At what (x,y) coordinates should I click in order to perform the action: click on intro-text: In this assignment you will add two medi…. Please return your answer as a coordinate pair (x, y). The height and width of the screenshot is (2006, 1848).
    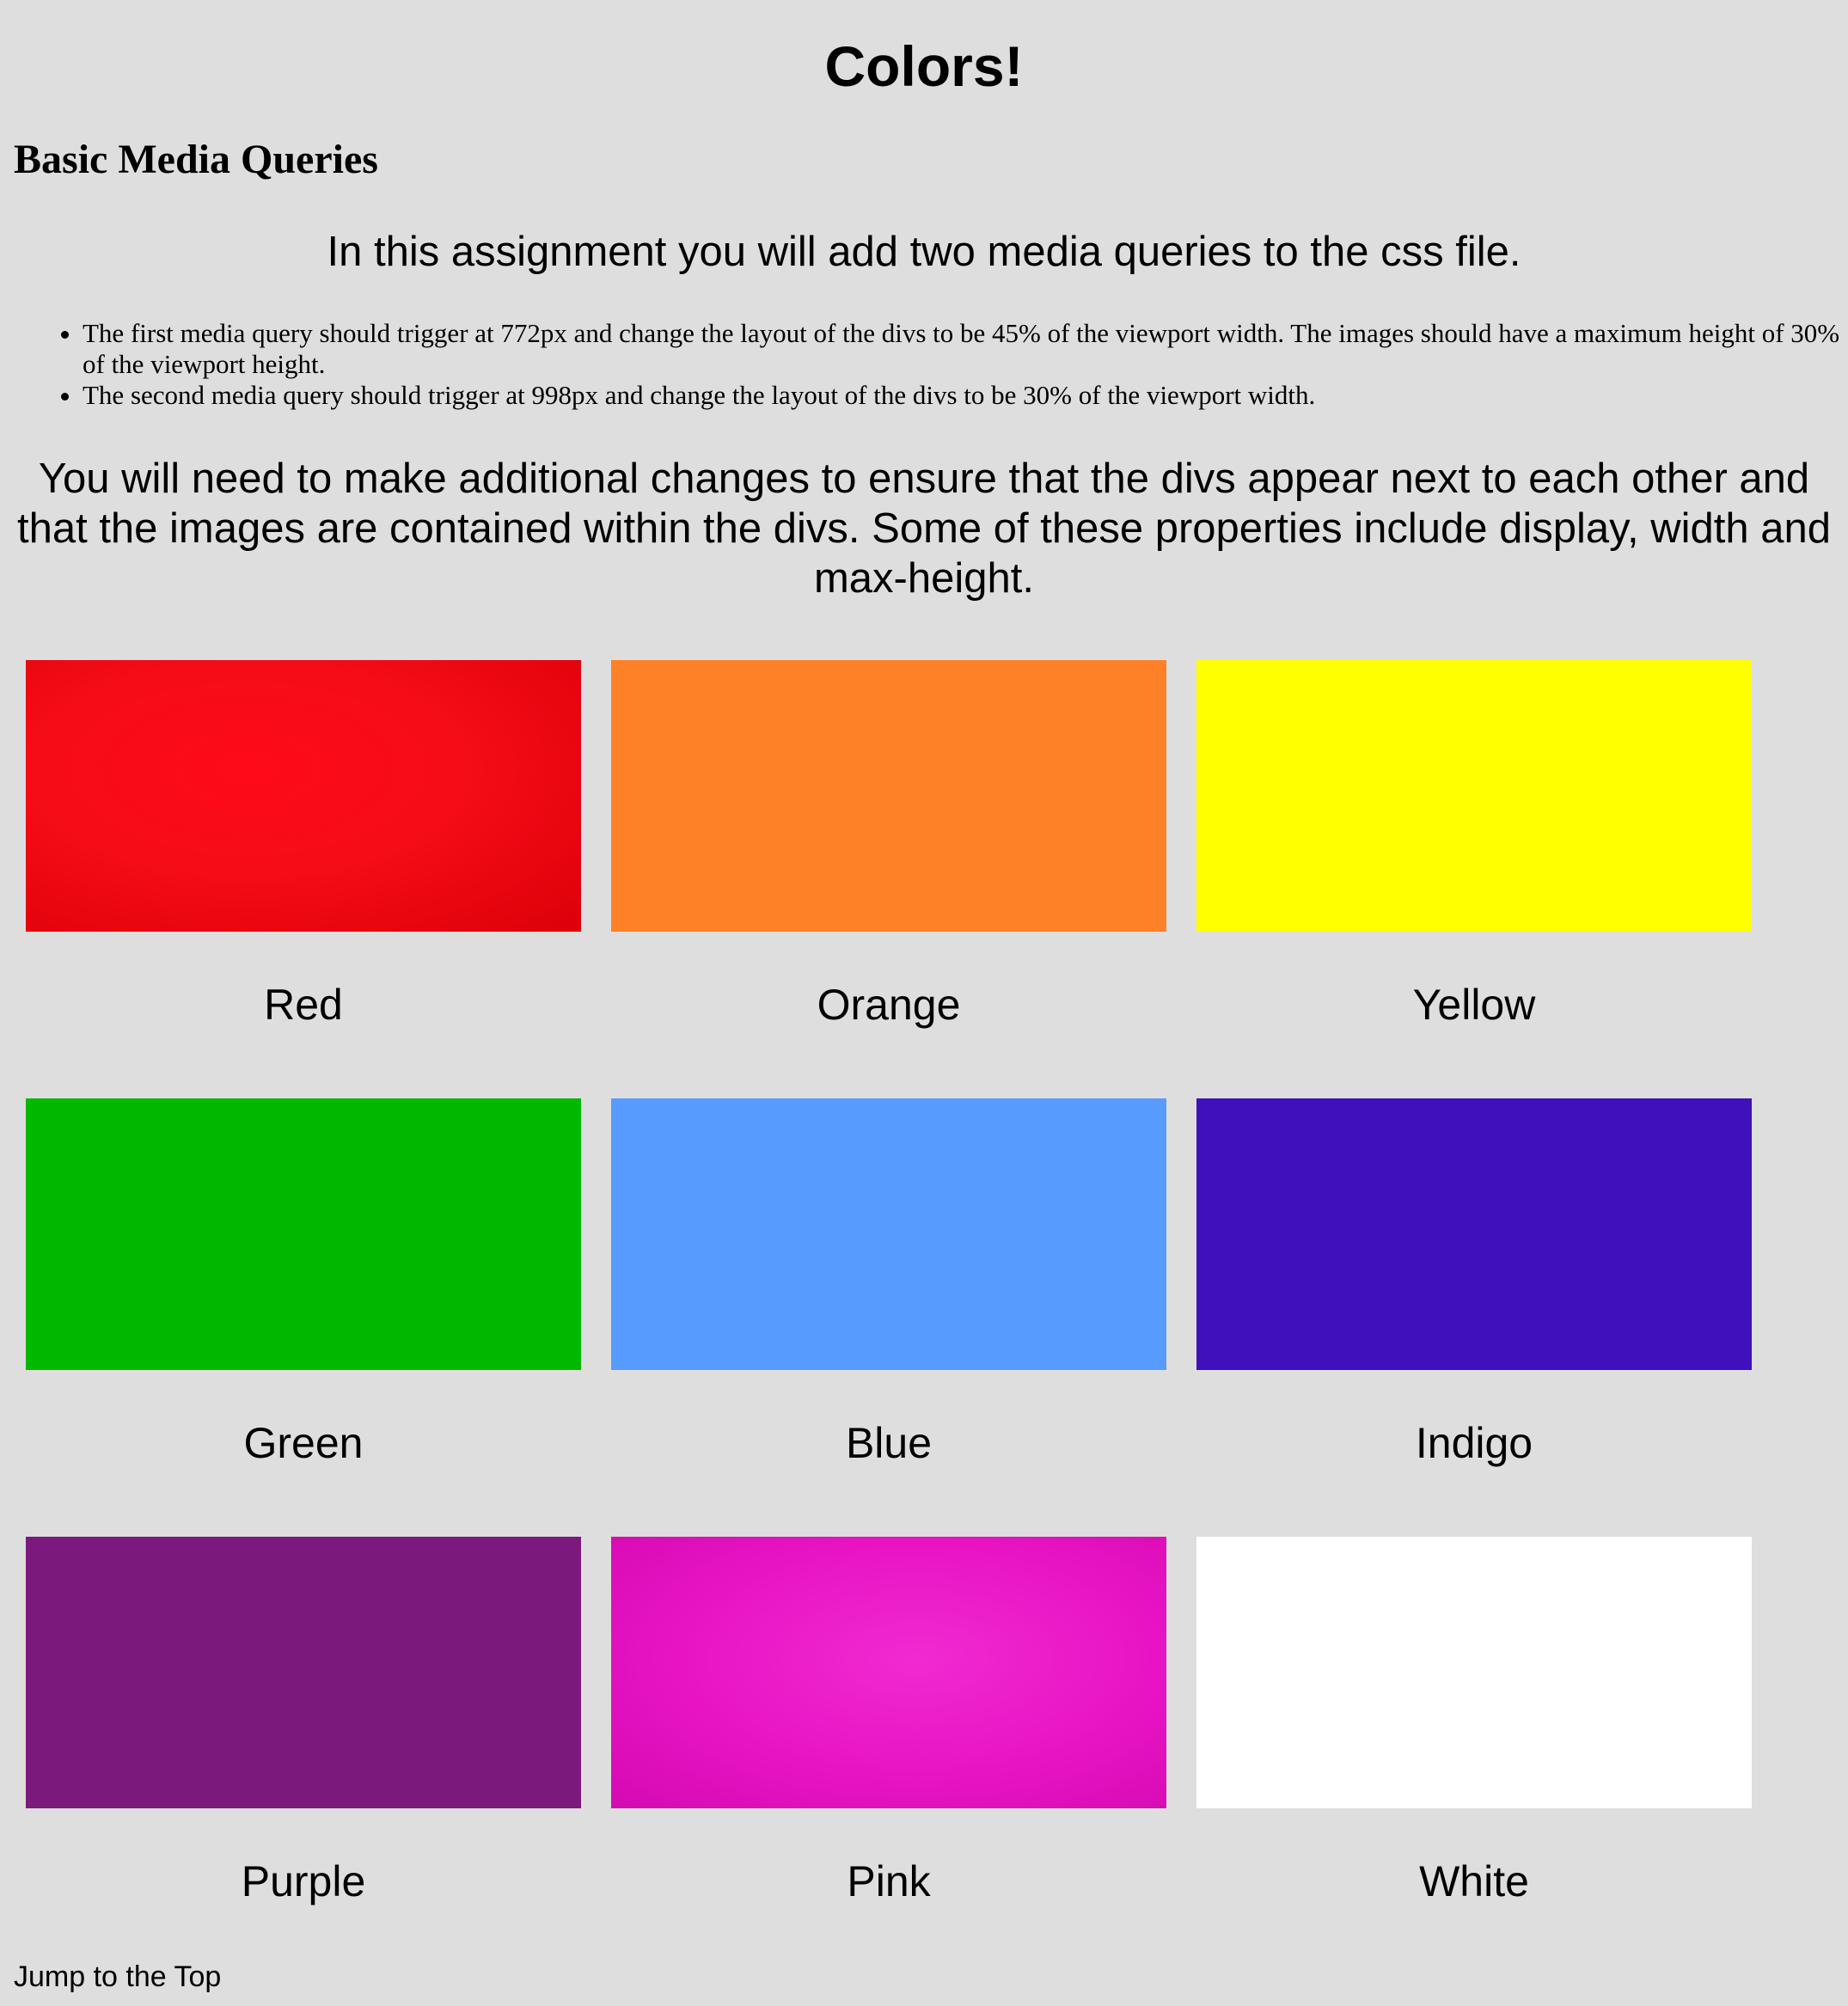
    Looking at the image, I should click on (924, 252).